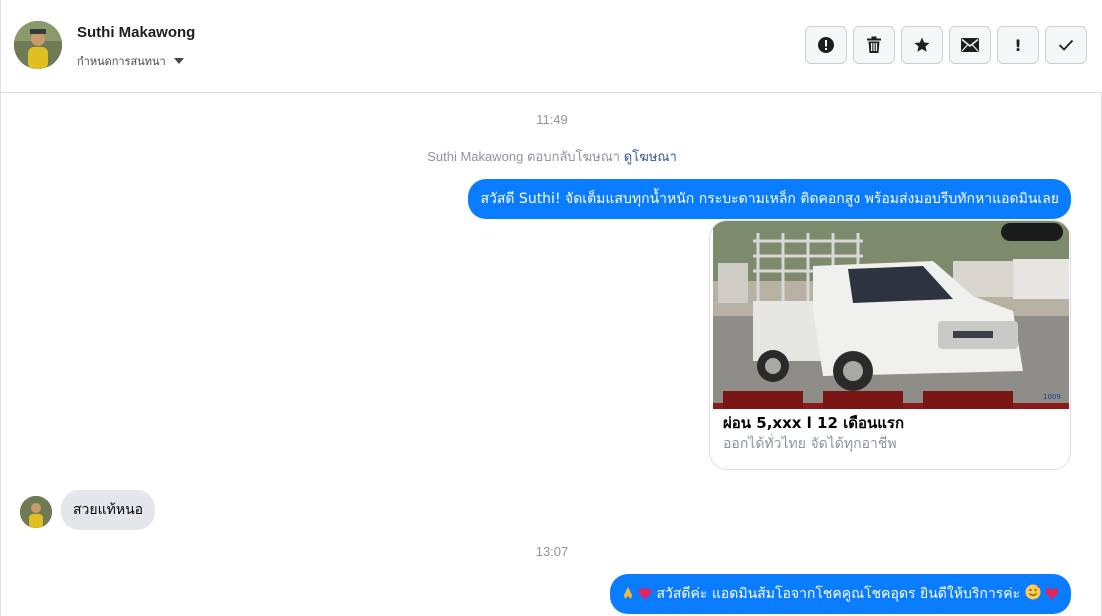 This screenshot has width=1102, height=616. I want to click on ad-card-title: ผ่อน 5,xxx l 12 เดือนแรก, so click(814, 423).